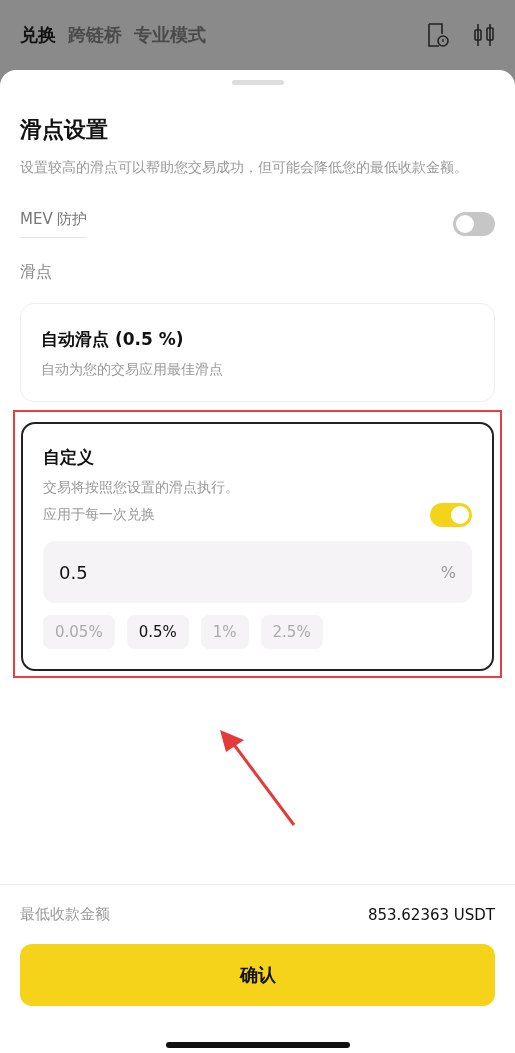 The width and height of the screenshot is (515, 1053). Describe the element at coordinates (54, 224) in the screenshot. I see `mev-label: MEV 防护` at that location.